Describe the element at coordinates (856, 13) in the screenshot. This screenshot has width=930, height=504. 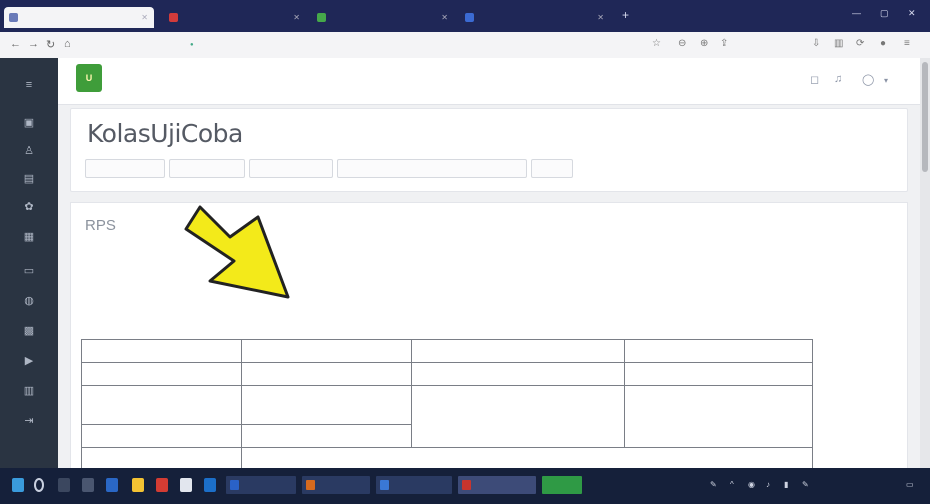
I see `minimize-icon: —` at that location.